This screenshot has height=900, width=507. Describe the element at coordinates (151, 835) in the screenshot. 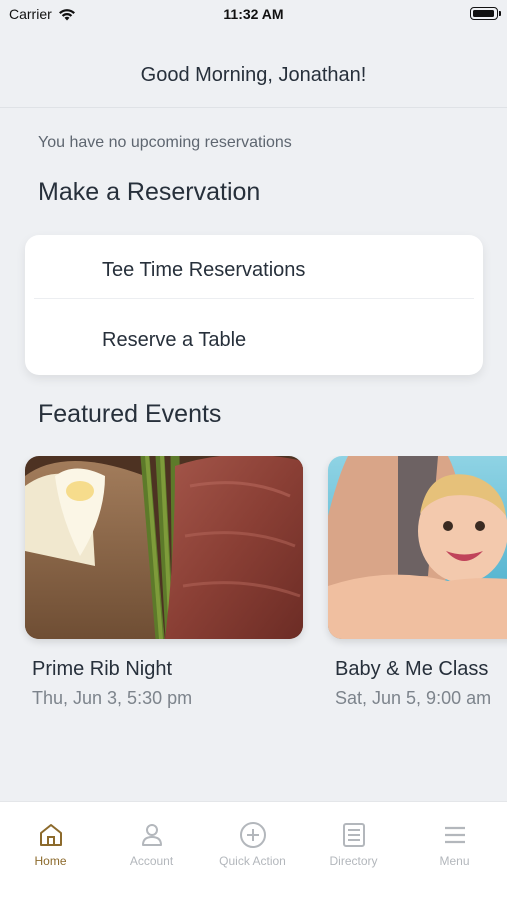

I see `person-icon` at that location.